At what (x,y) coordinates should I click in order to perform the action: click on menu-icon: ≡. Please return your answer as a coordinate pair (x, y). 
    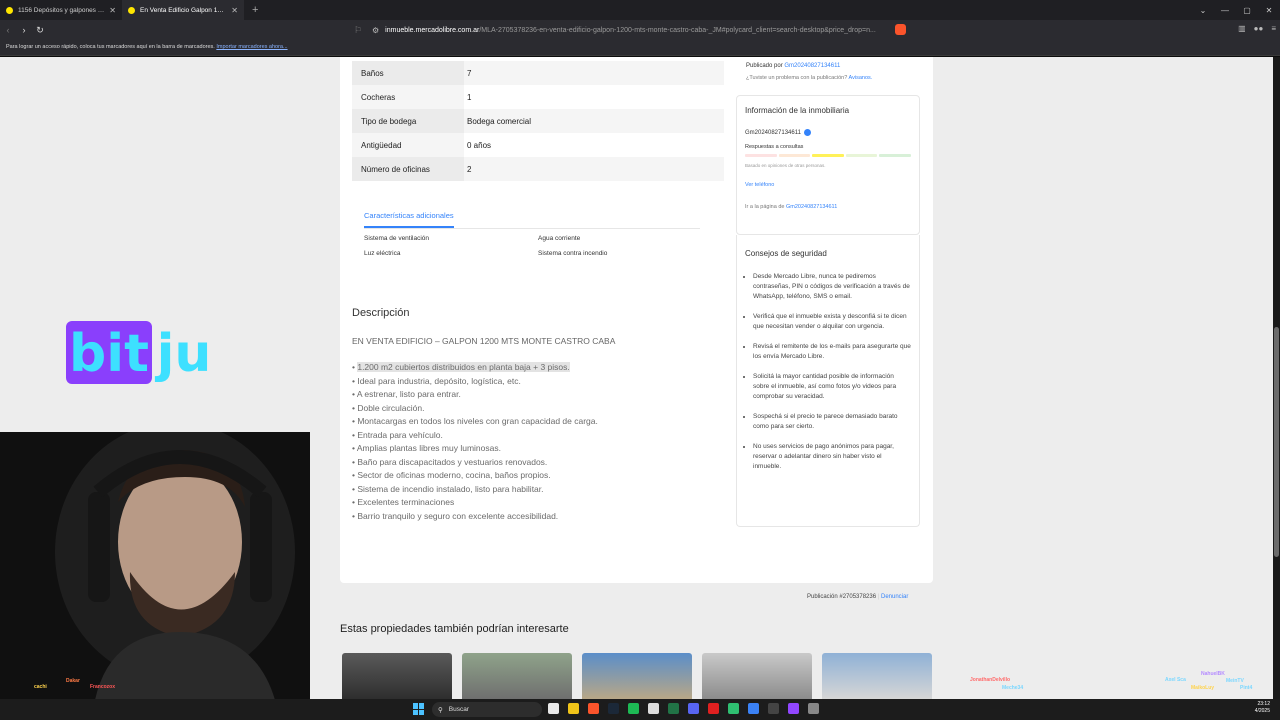
    Looking at the image, I should click on (1273, 28).